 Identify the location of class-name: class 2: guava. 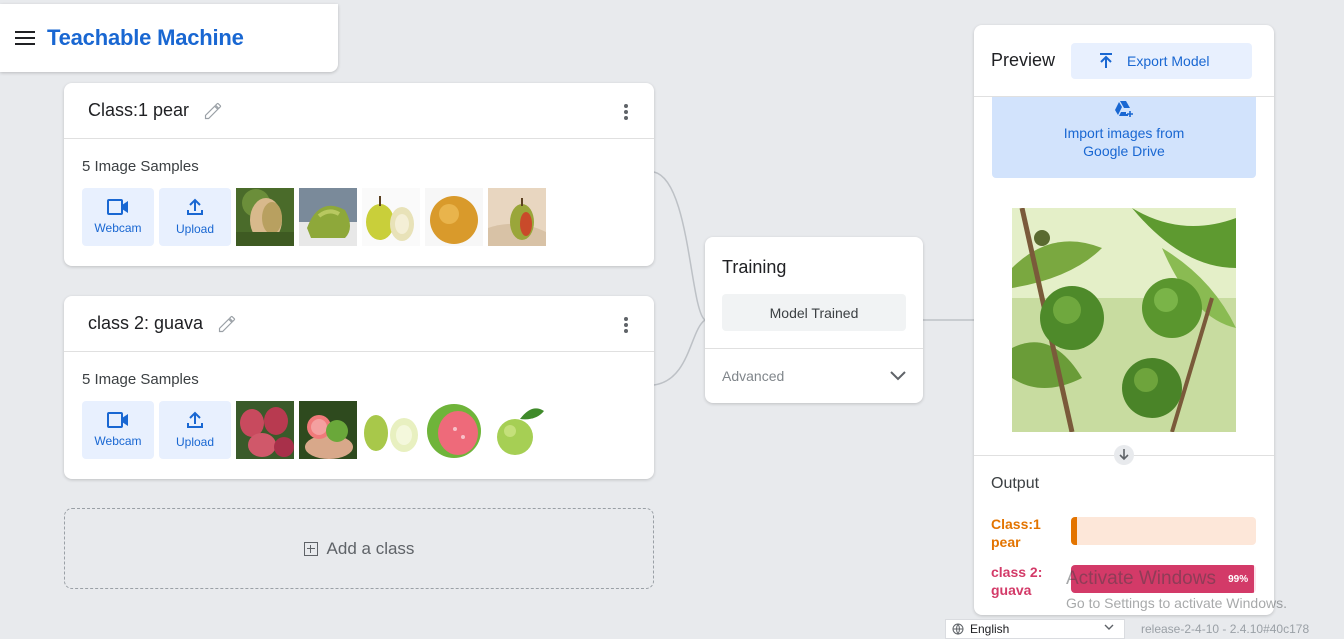
(145, 323).